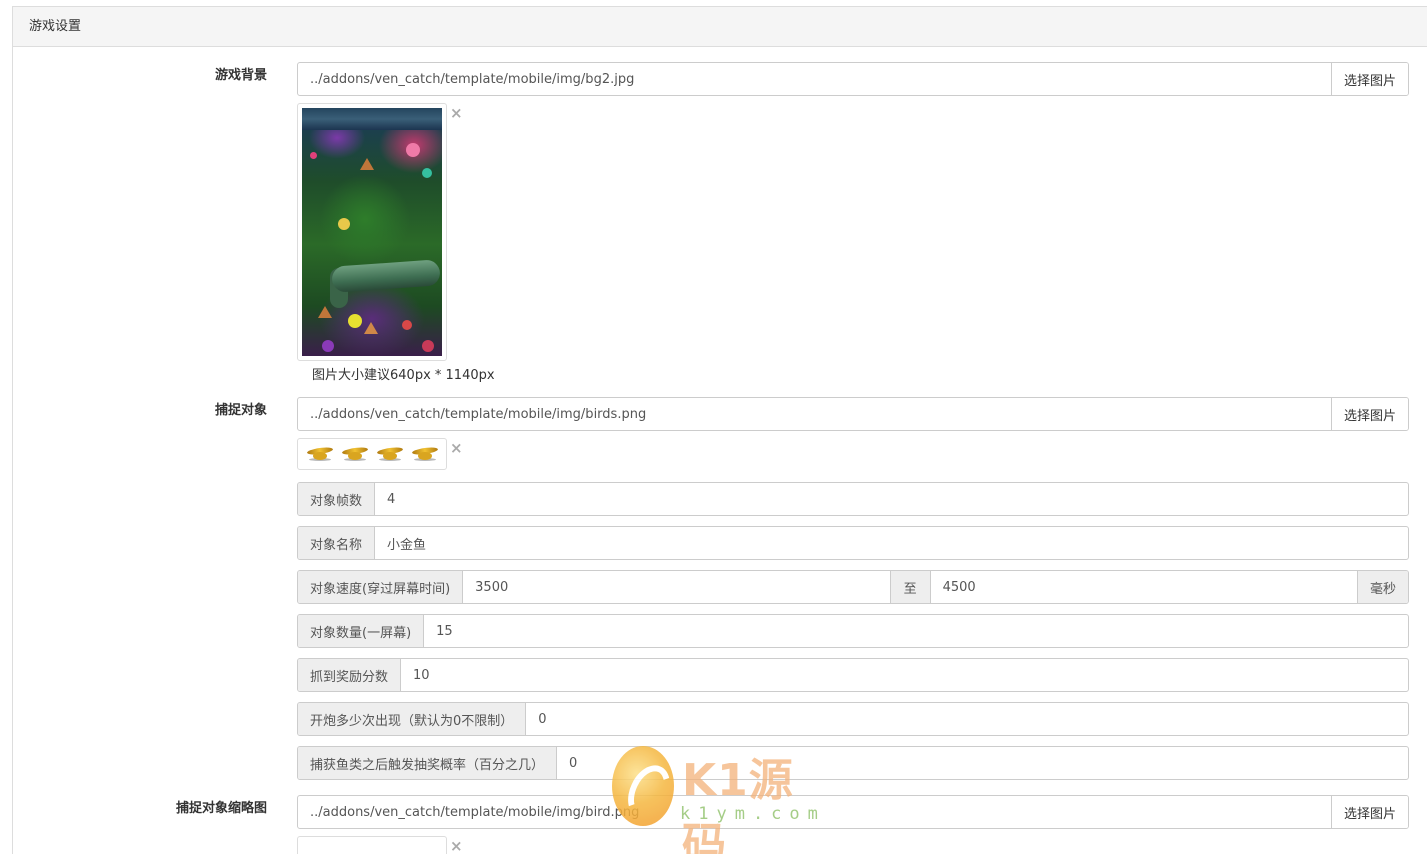  I want to click on target-select-button: 选择图片, so click(1369, 414).